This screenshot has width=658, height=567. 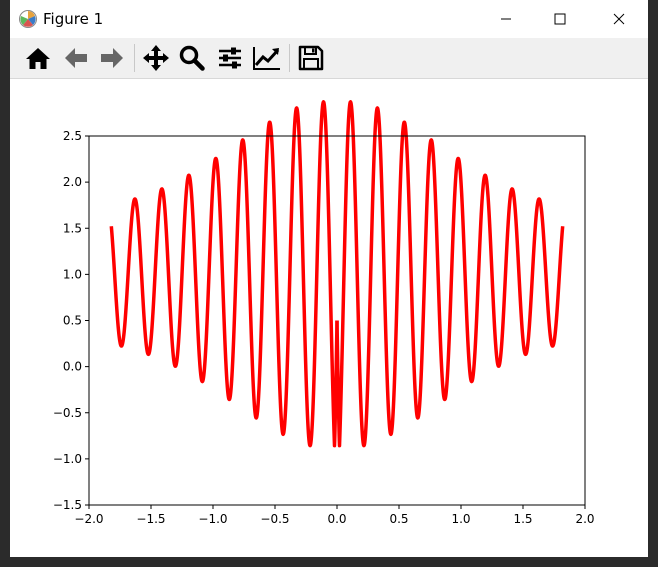 What do you see at coordinates (584, 519) in the screenshot?
I see `x-tick-label: 2.0` at bounding box center [584, 519].